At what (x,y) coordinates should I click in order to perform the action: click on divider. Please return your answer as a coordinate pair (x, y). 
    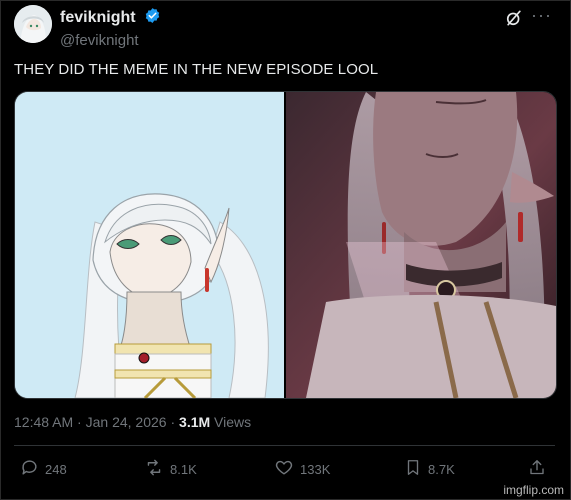
    Looking at the image, I should click on (284, 445).